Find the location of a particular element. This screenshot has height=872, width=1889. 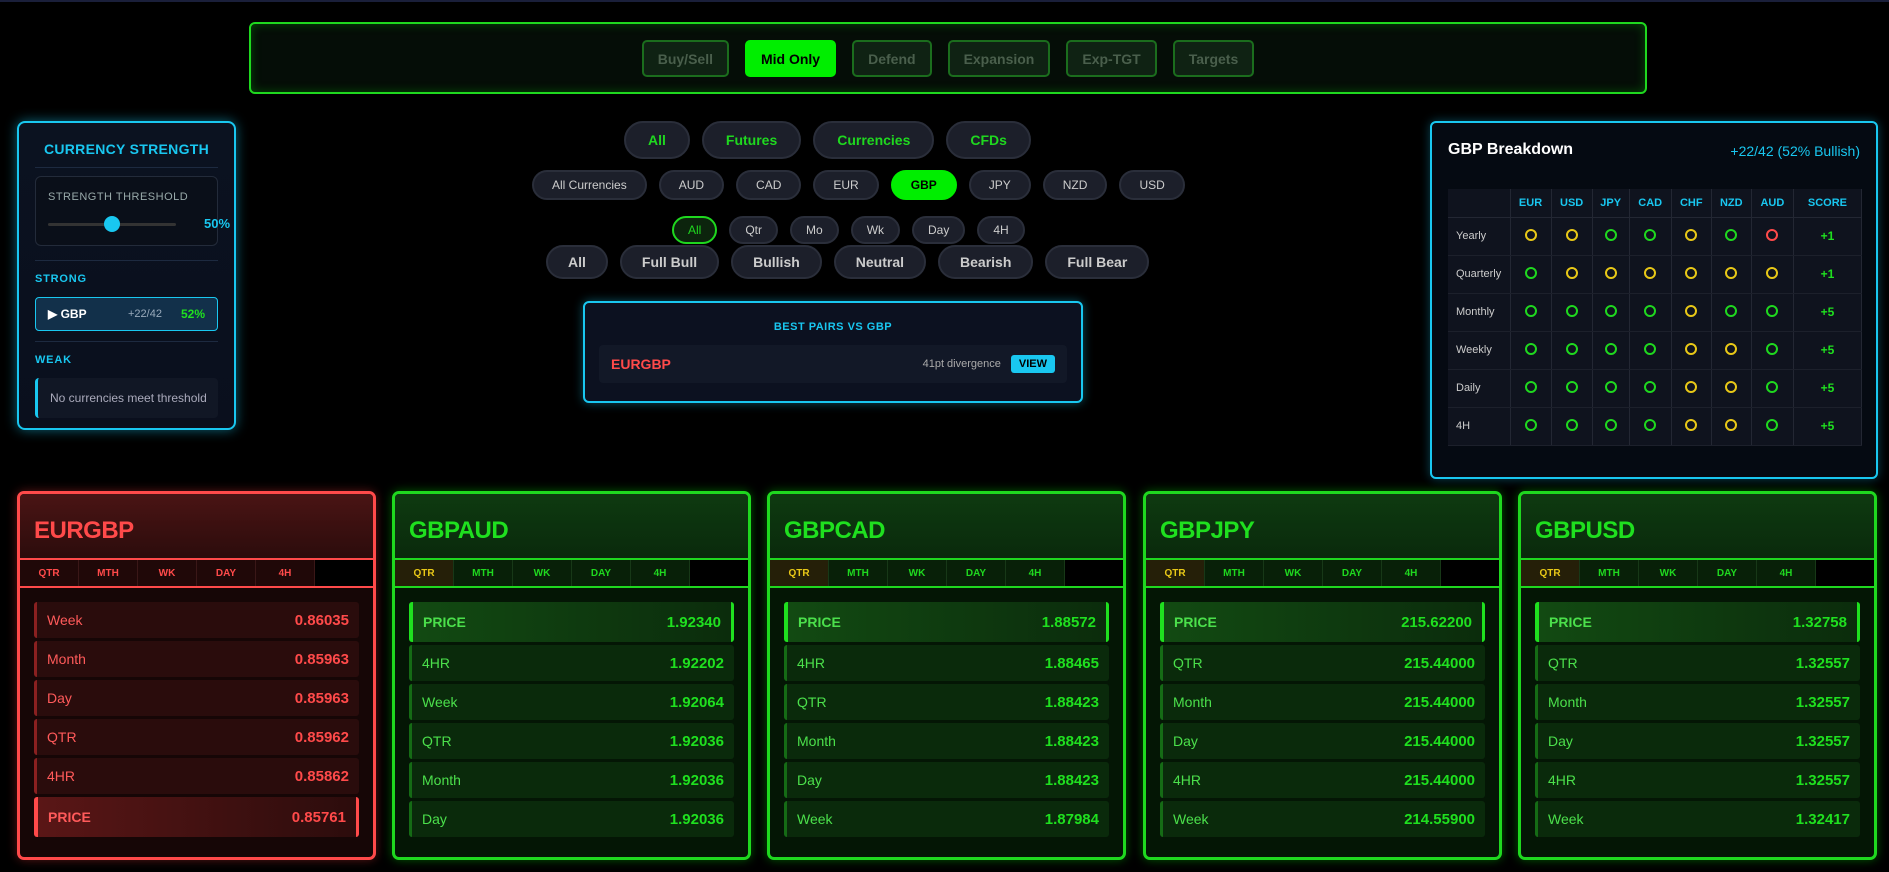

level-label: QTR is located at coordinates (1188, 663).